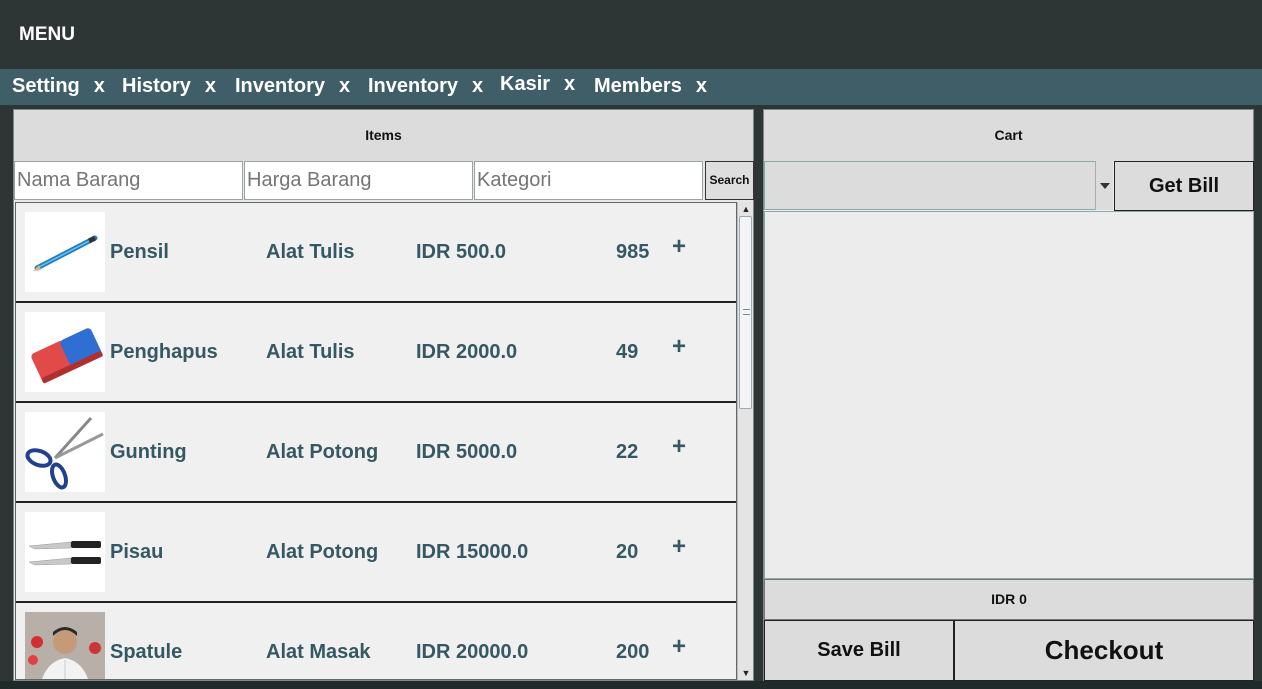 The image size is (1262, 689). What do you see at coordinates (729, 180) in the screenshot?
I see `search-button: Search` at bounding box center [729, 180].